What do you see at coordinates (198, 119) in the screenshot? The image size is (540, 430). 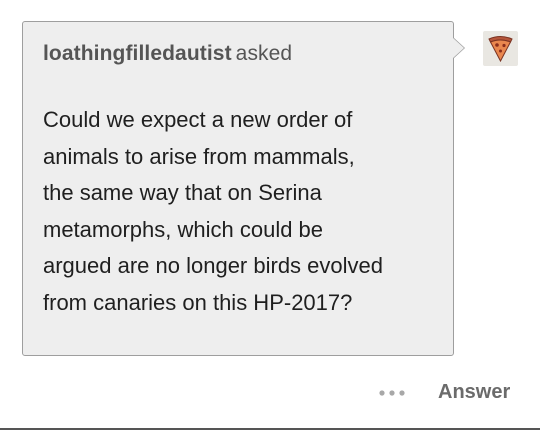 I see `question-line: Could we expect a new order of` at bounding box center [198, 119].